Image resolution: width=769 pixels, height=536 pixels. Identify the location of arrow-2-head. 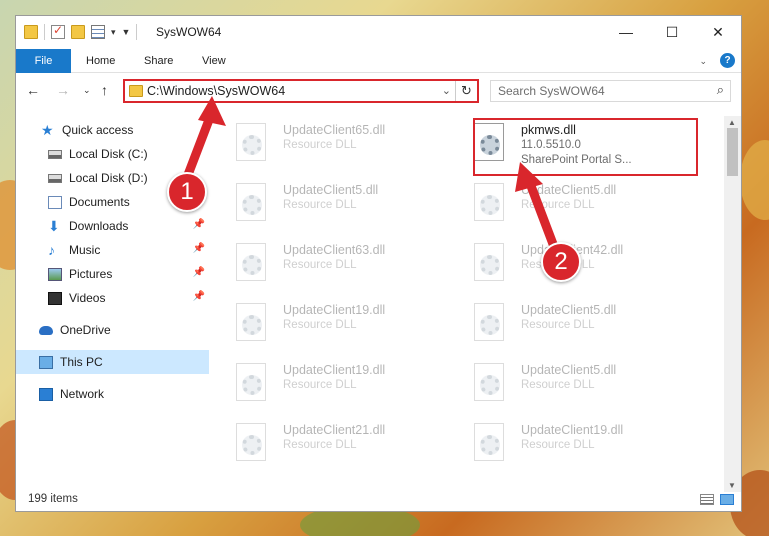
(529, 177).